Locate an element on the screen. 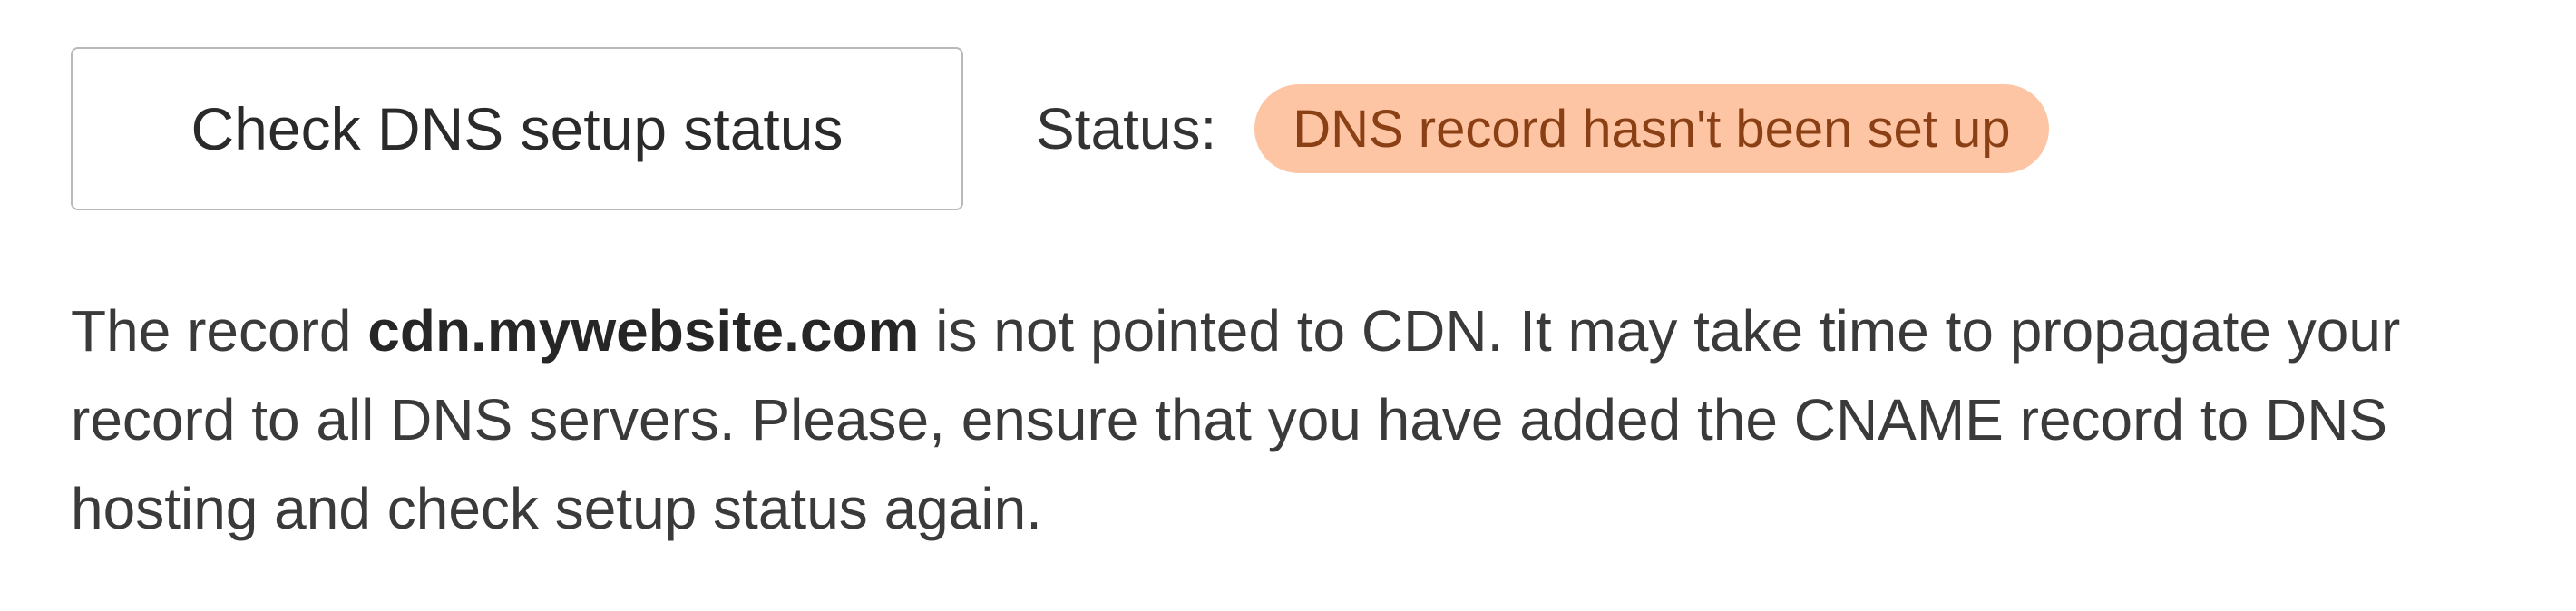 The width and height of the screenshot is (2576, 611). check-dns-status-button: Check DNS setup status is located at coordinates (517, 129).